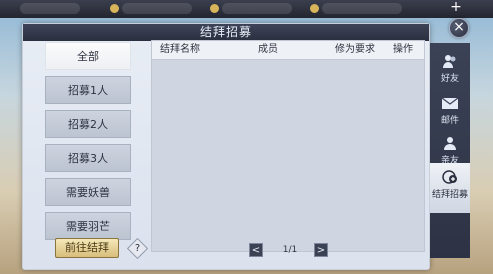 The height and width of the screenshot is (274, 493). What do you see at coordinates (288, 50) in the screenshot?
I see `table-header: 结拜名称 成员 修为要求 操作` at bounding box center [288, 50].